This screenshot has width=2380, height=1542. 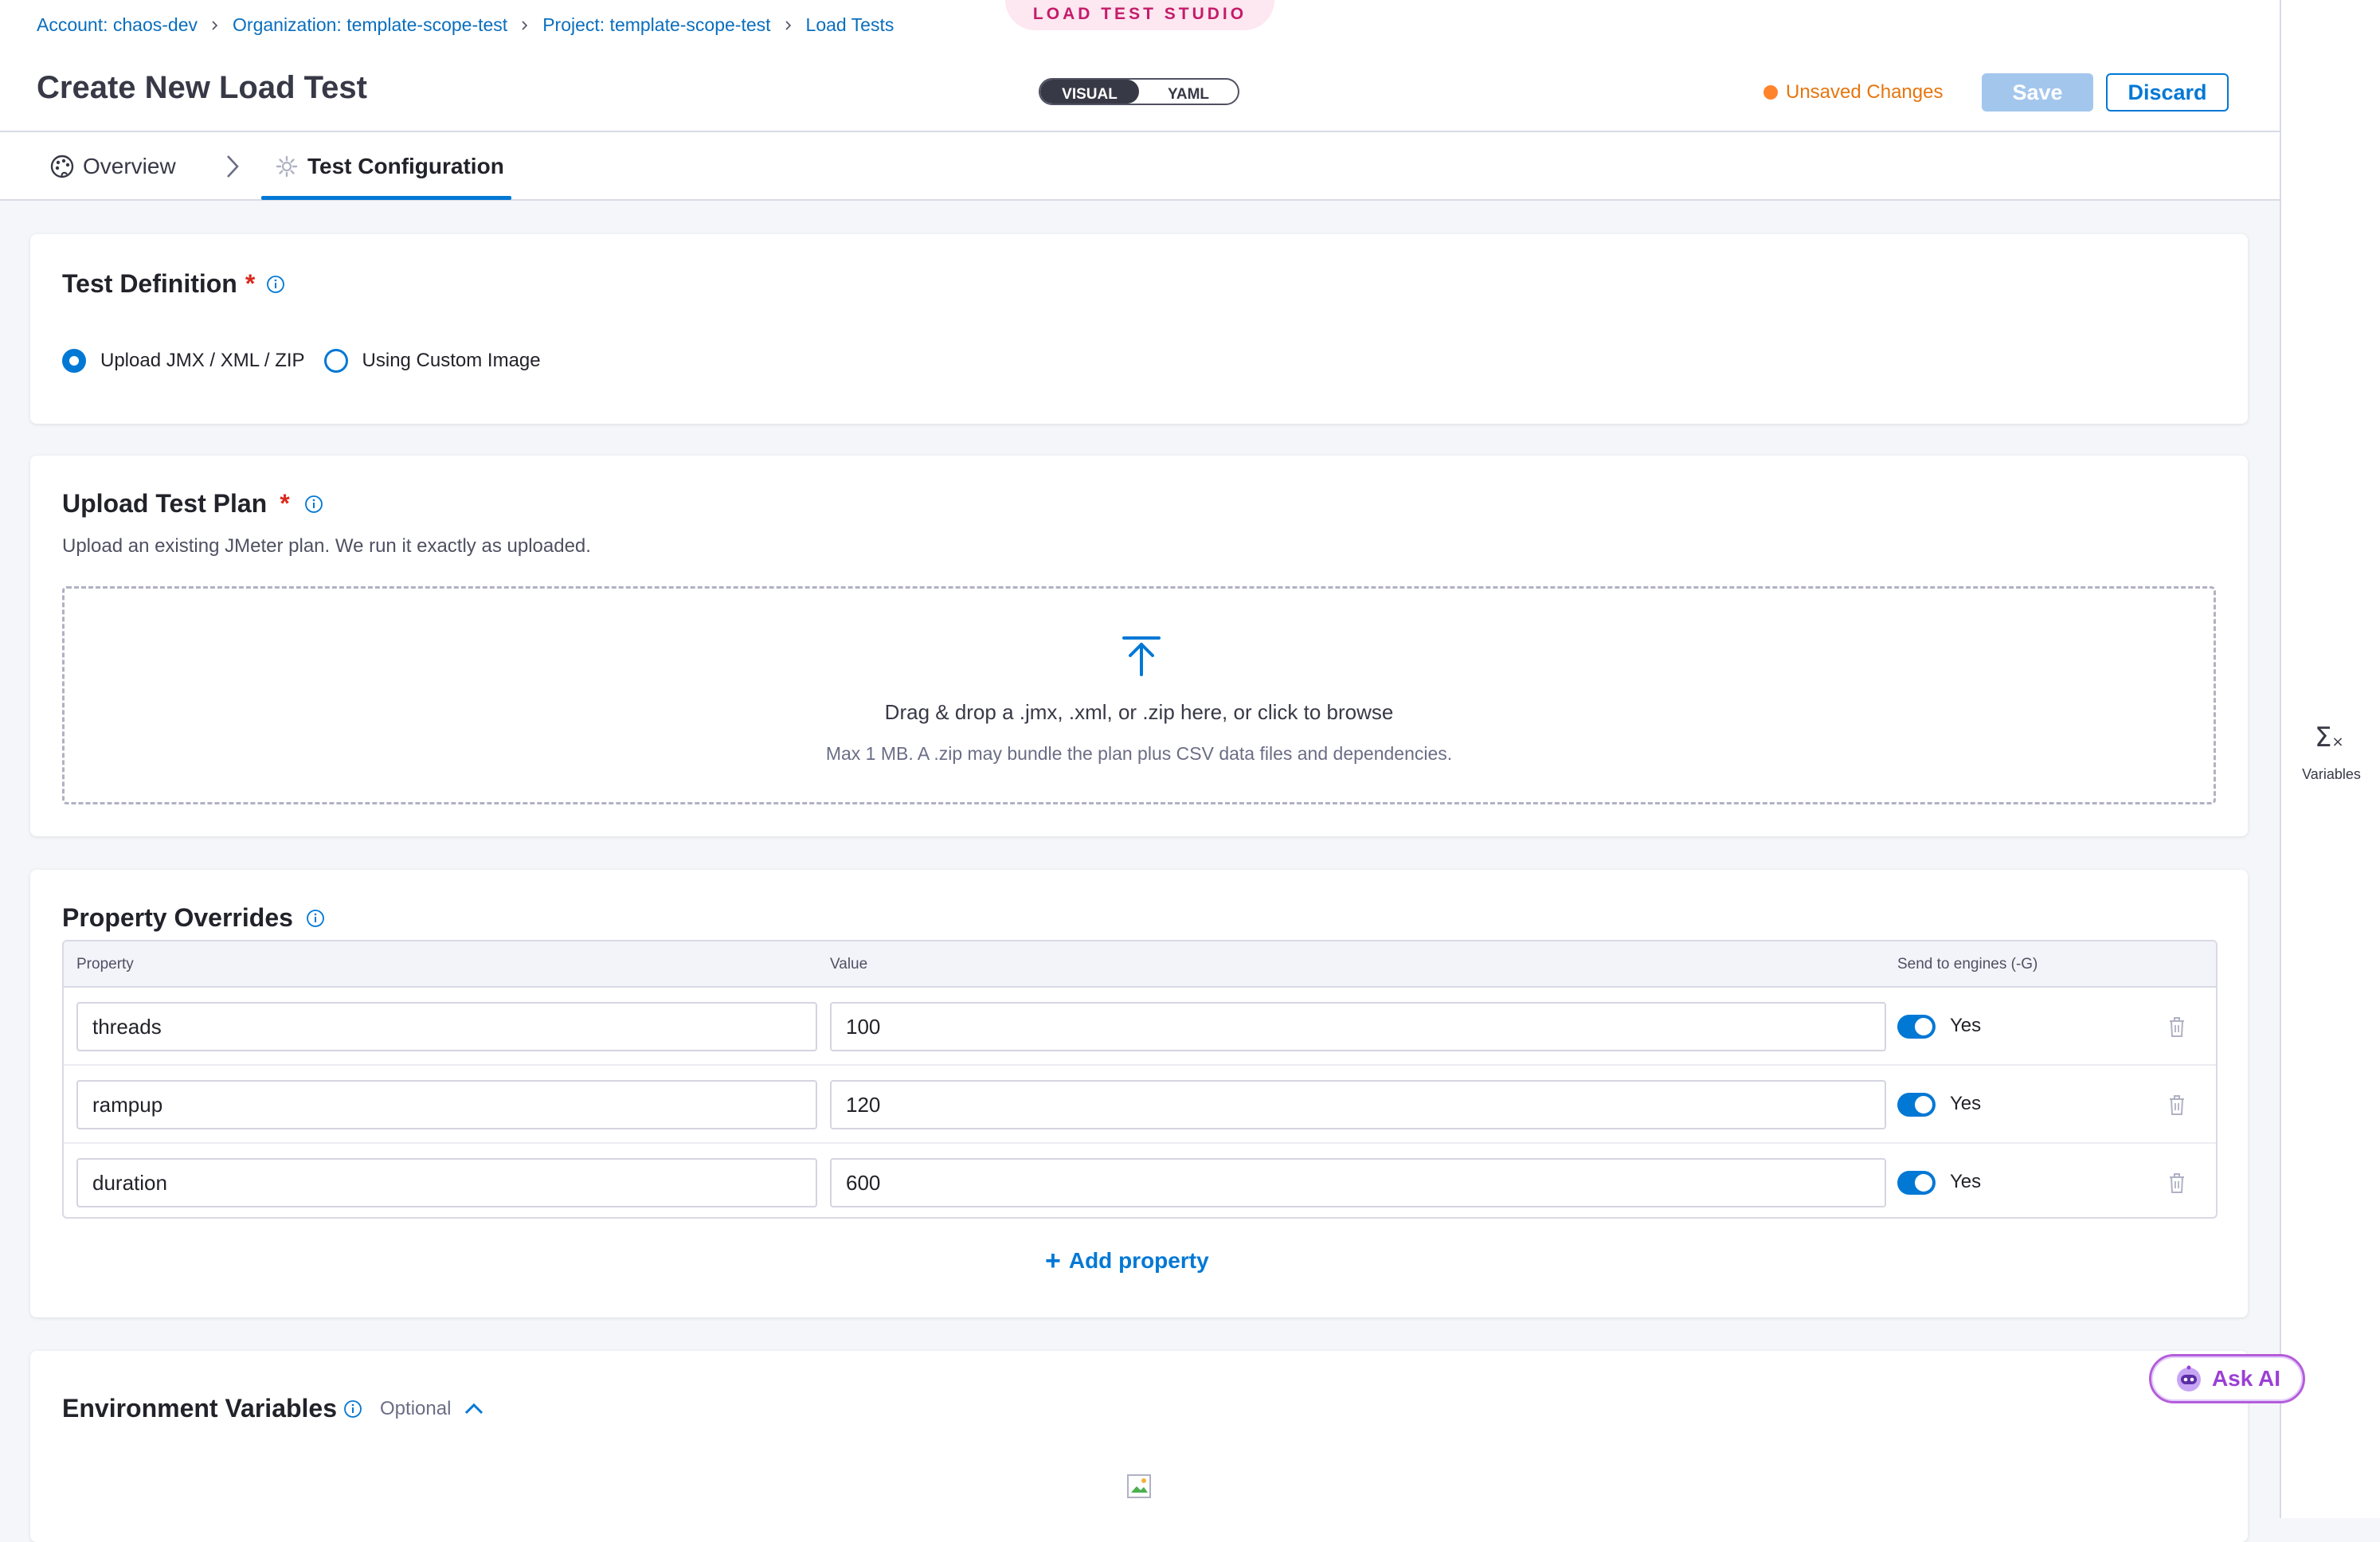 I want to click on property-overrides-label: Property Overrides, so click(x=177, y=918).